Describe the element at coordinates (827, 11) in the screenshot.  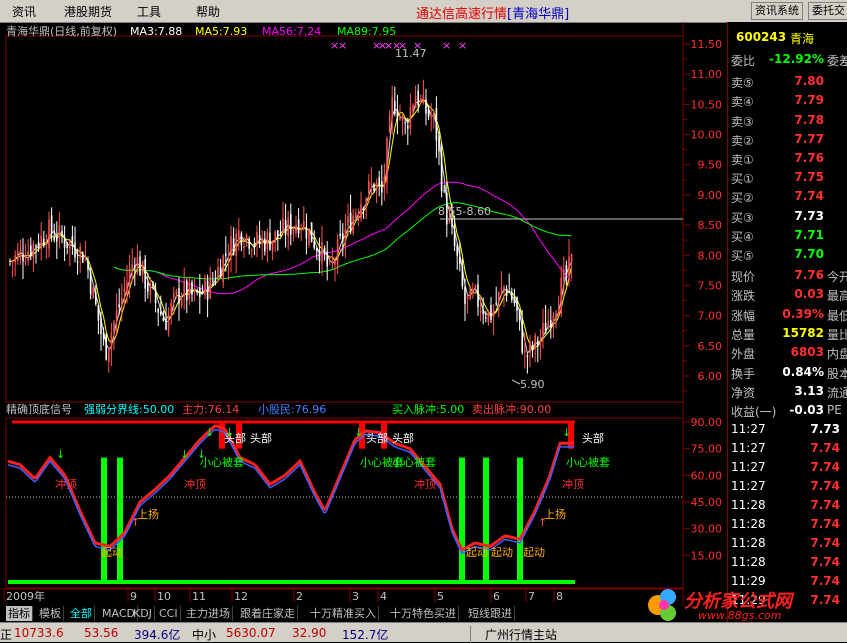
I see `trade-button: 委托交` at that location.